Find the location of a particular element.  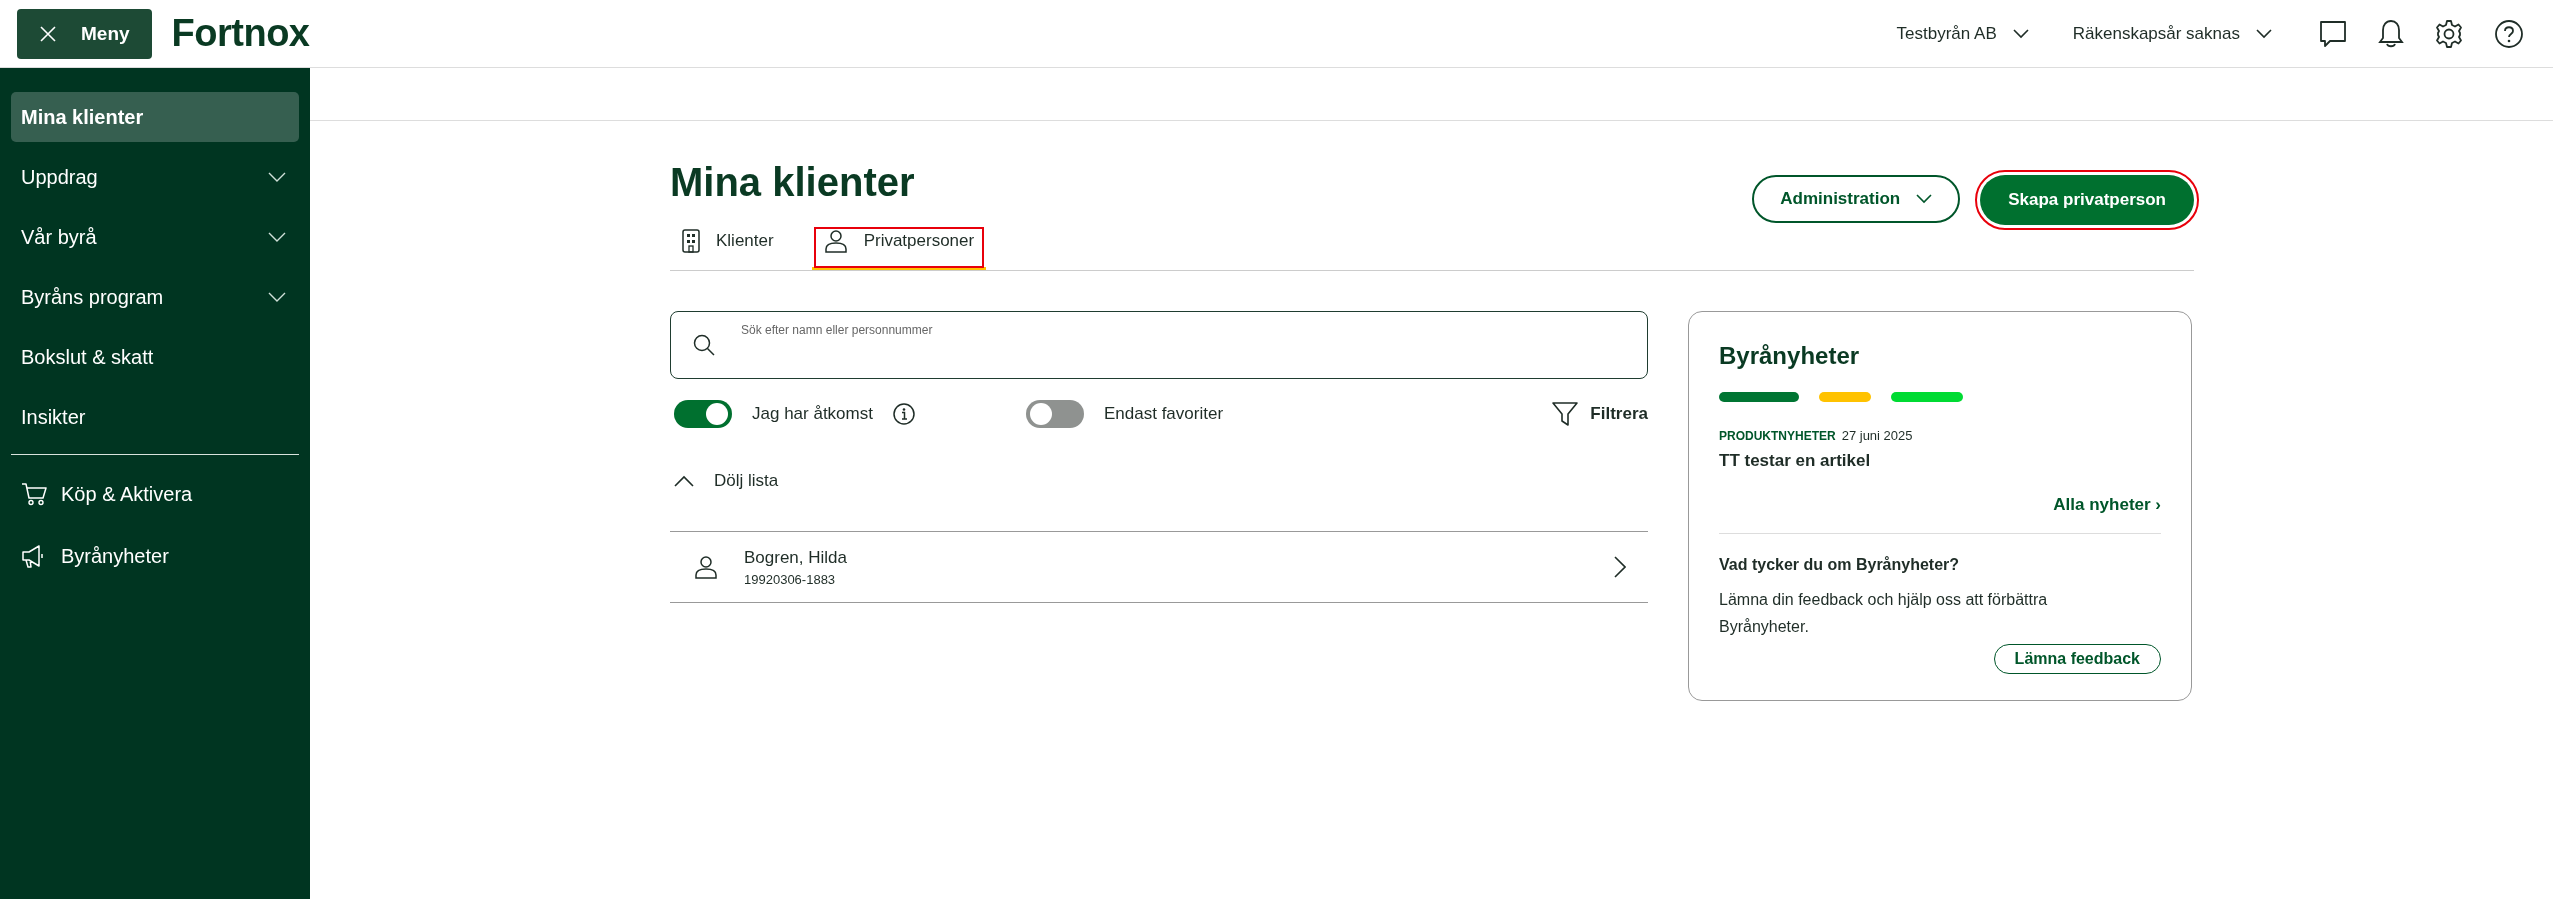

close-icon is located at coordinates (48, 33).